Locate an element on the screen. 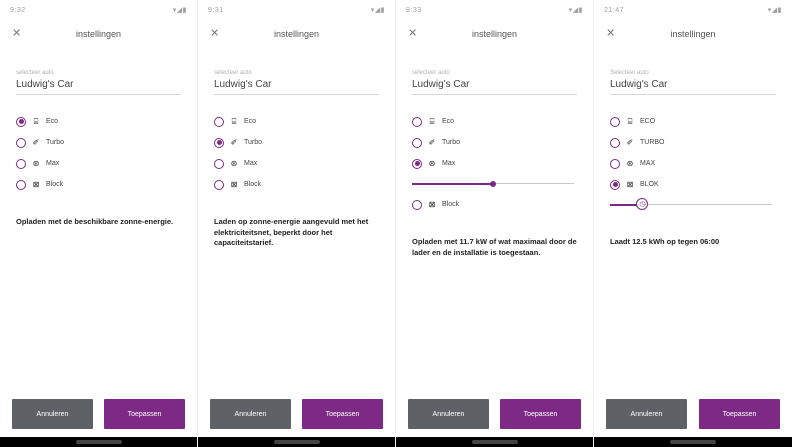 The width and height of the screenshot is (795, 447). car-select-label: Selecteer auto is located at coordinates (629, 73).